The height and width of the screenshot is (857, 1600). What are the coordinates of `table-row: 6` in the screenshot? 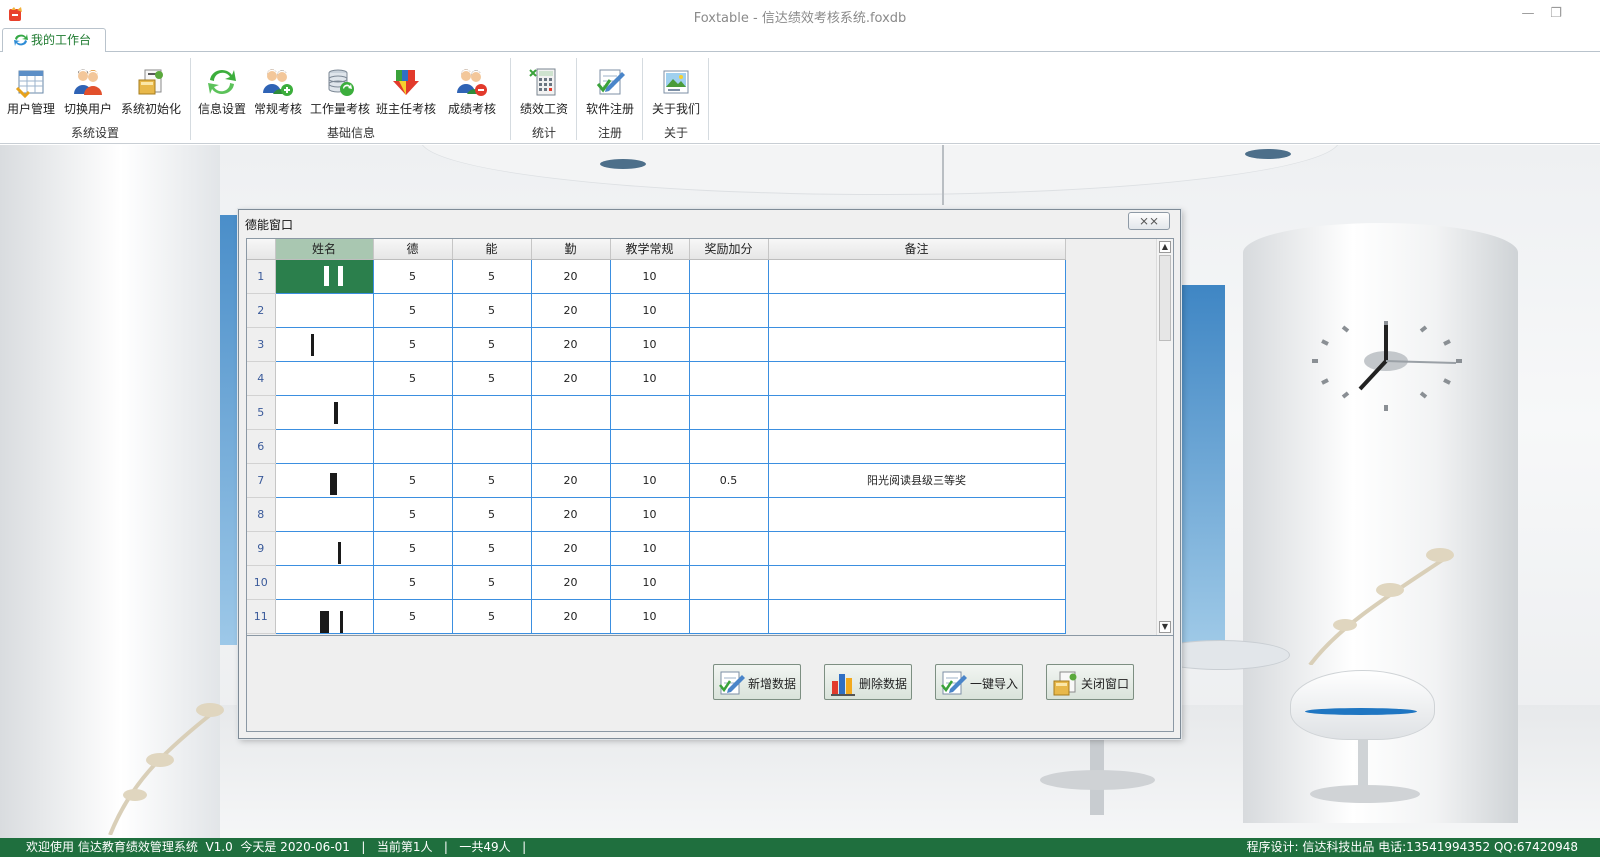 It's located at (656, 446).